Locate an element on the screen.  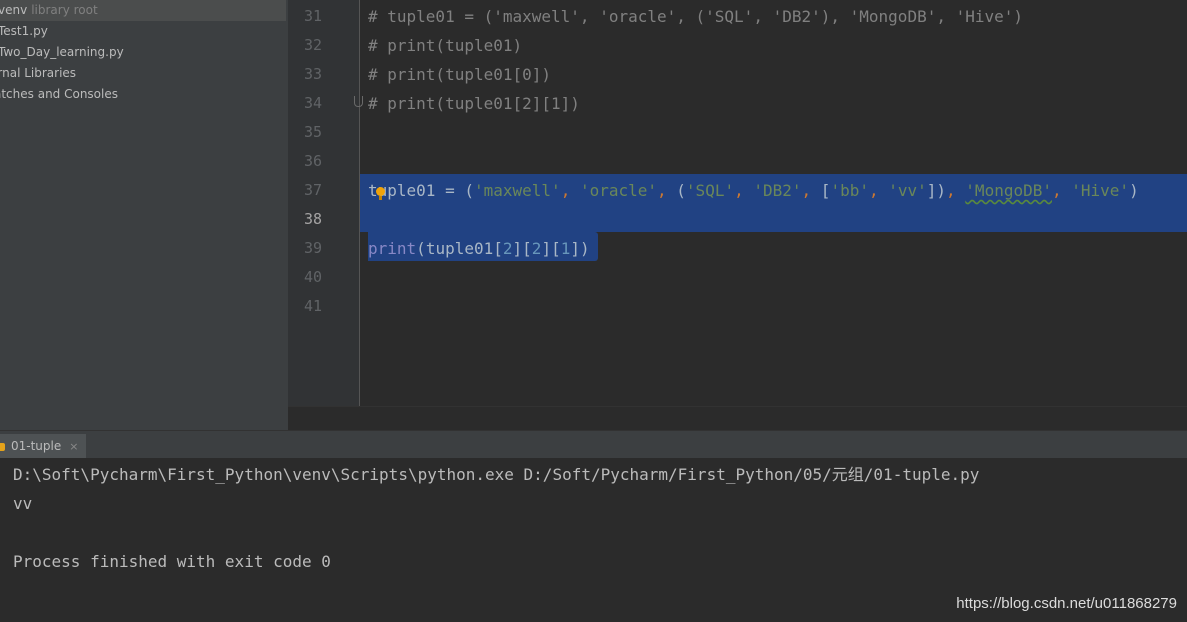
run-tool-window-header: 01-tuple × is located at coordinates (593, 444).